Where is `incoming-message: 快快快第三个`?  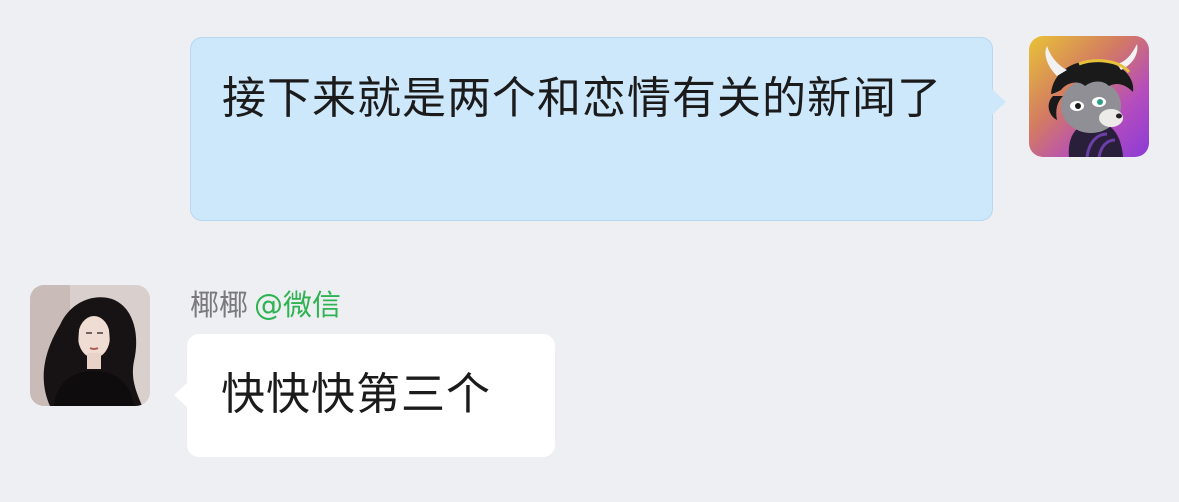
incoming-message: 快快快第三个 is located at coordinates (364, 395).